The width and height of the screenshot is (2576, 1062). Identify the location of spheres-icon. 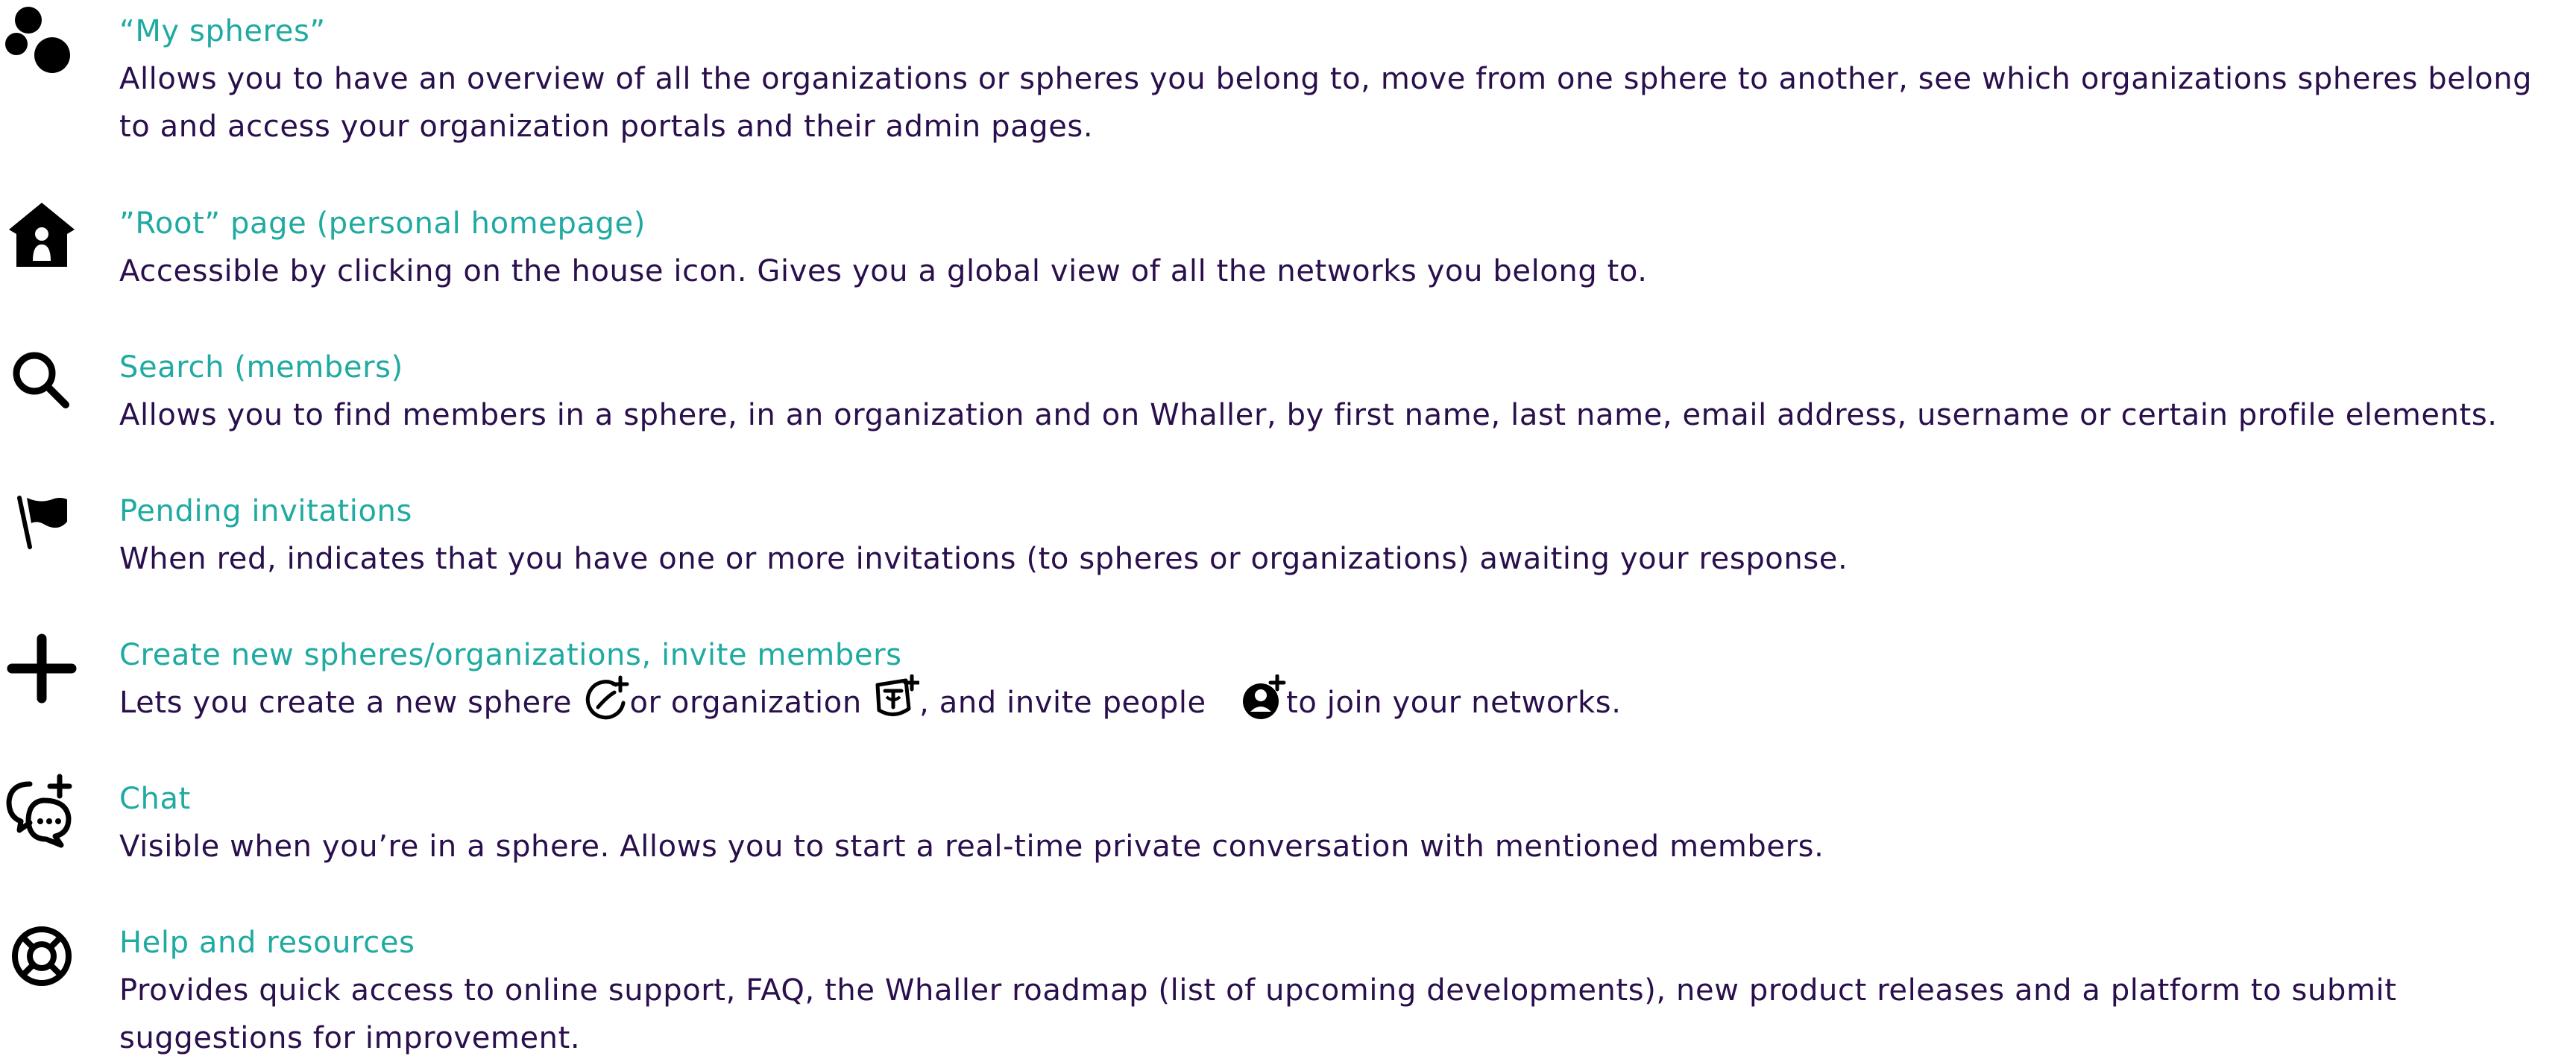
(42, 44).